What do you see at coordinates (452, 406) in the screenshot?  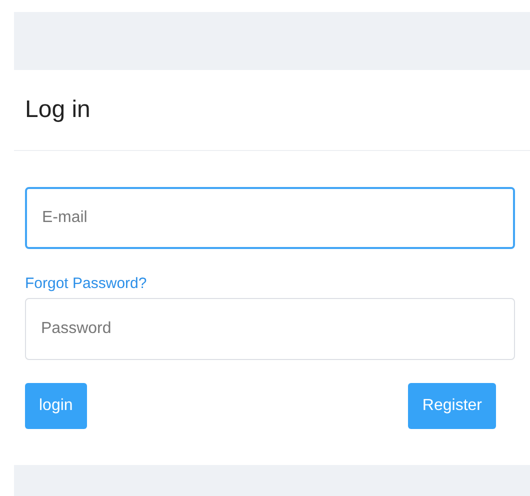 I see `register-button: Register` at bounding box center [452, 406].